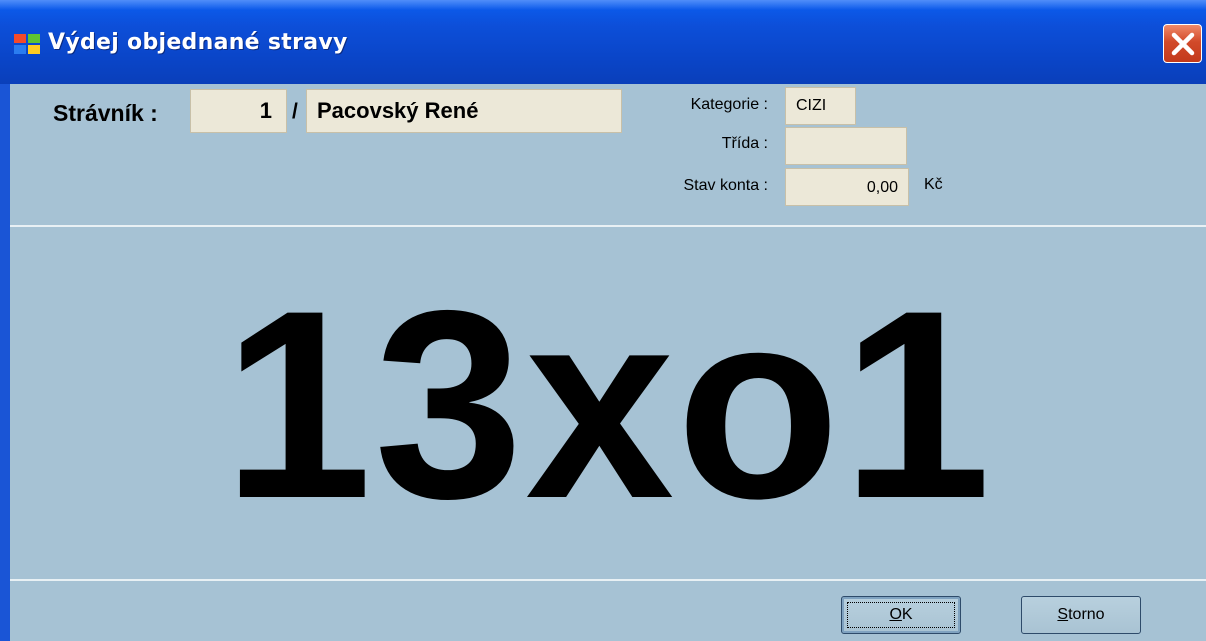 The image size is (1206, 641). What do you see at coordinates (726, 185) in the screenshot?
I see `balance-label: Stav konta :` at bounding box center [726, 185].